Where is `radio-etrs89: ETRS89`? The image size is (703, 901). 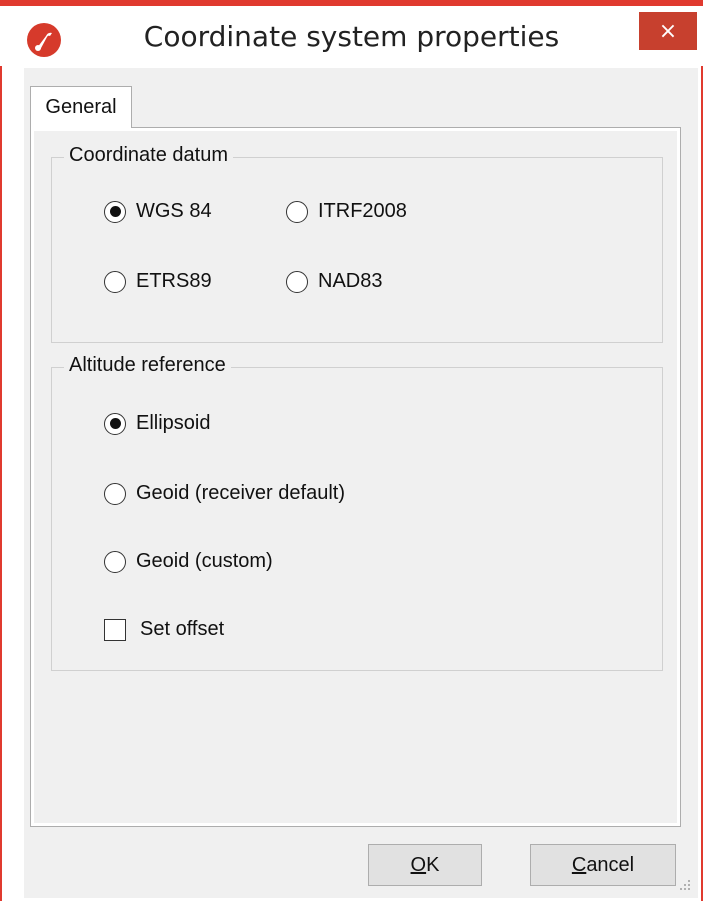 radio-etrs89: ETRS89 is located at coordinates (158, 281).